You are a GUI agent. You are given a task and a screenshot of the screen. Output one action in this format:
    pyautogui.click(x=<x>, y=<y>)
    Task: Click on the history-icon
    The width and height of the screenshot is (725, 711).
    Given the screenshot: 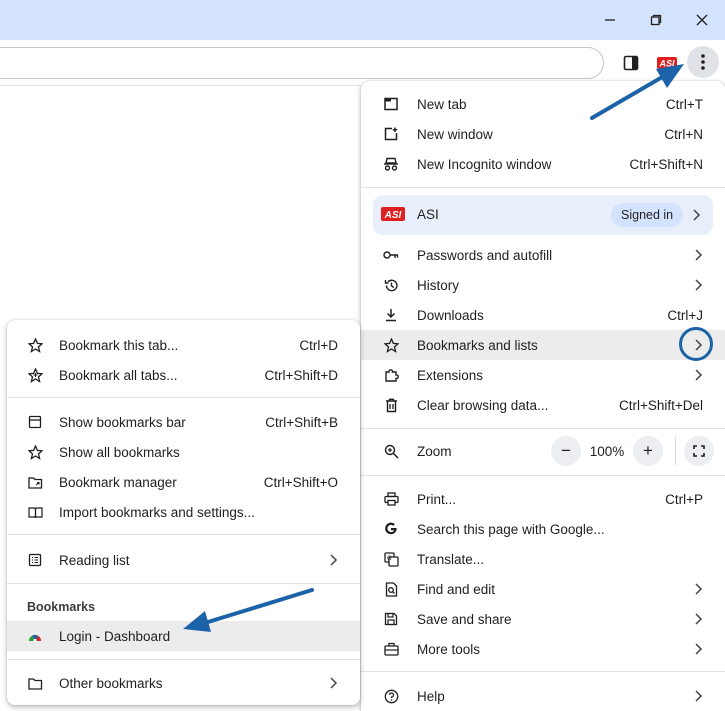 What is the action you would take?
    pyautogui.click(x=391, y=285)
    